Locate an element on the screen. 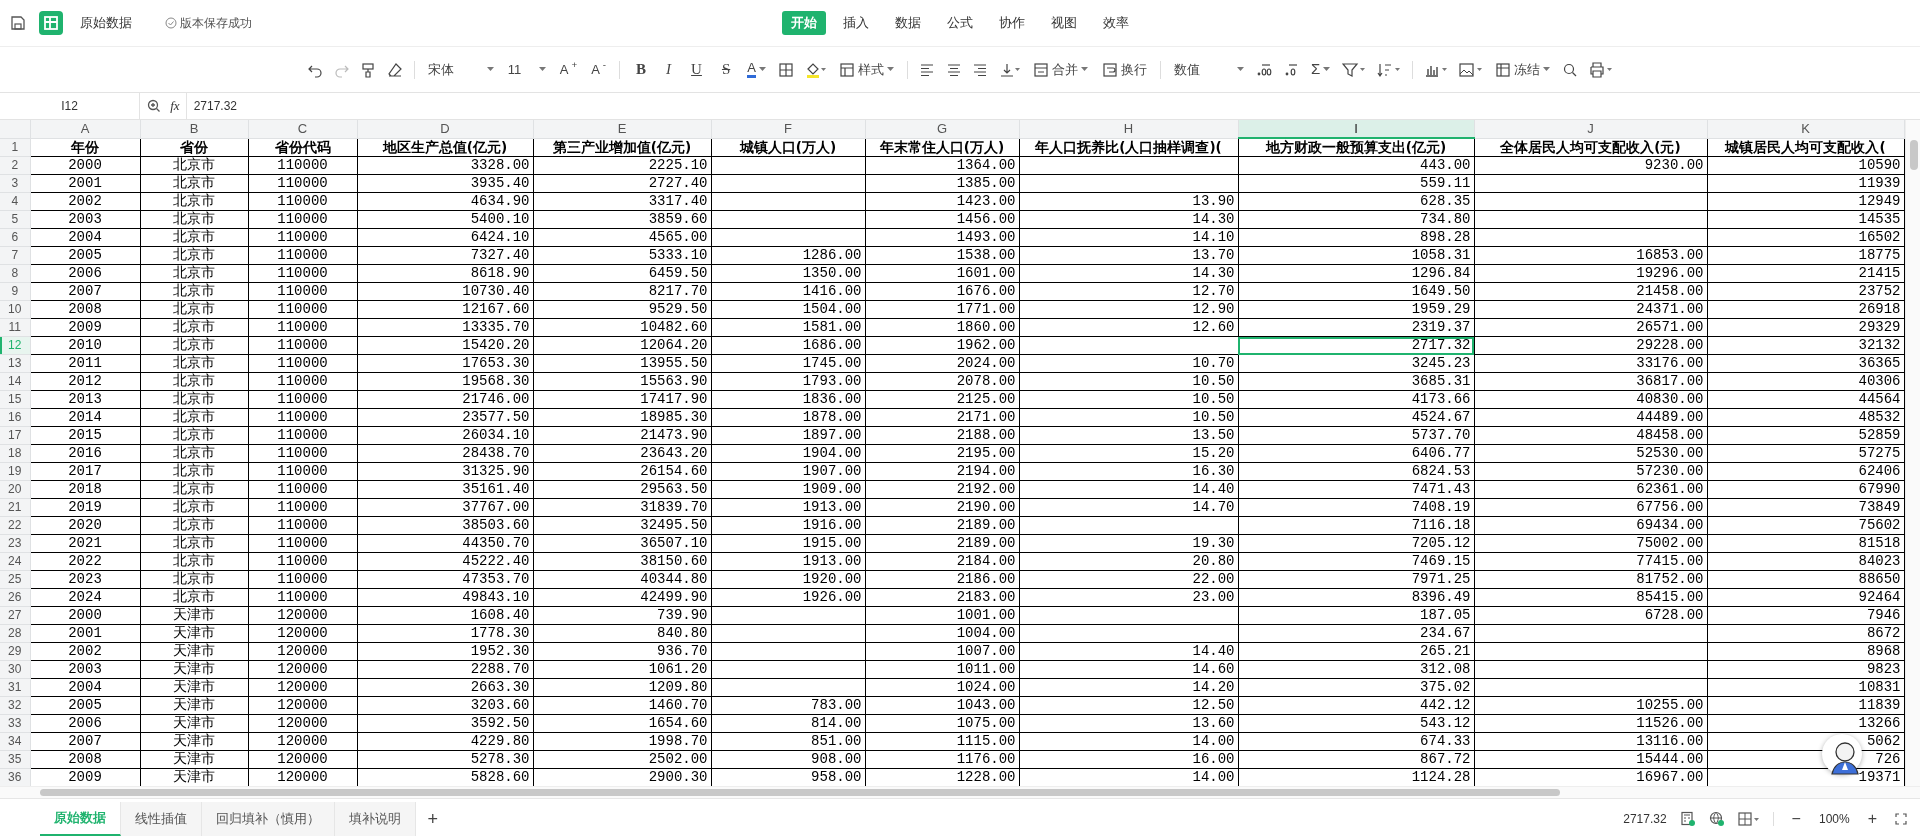  menu-tab: 插入 is located at coordinates (856, 23).